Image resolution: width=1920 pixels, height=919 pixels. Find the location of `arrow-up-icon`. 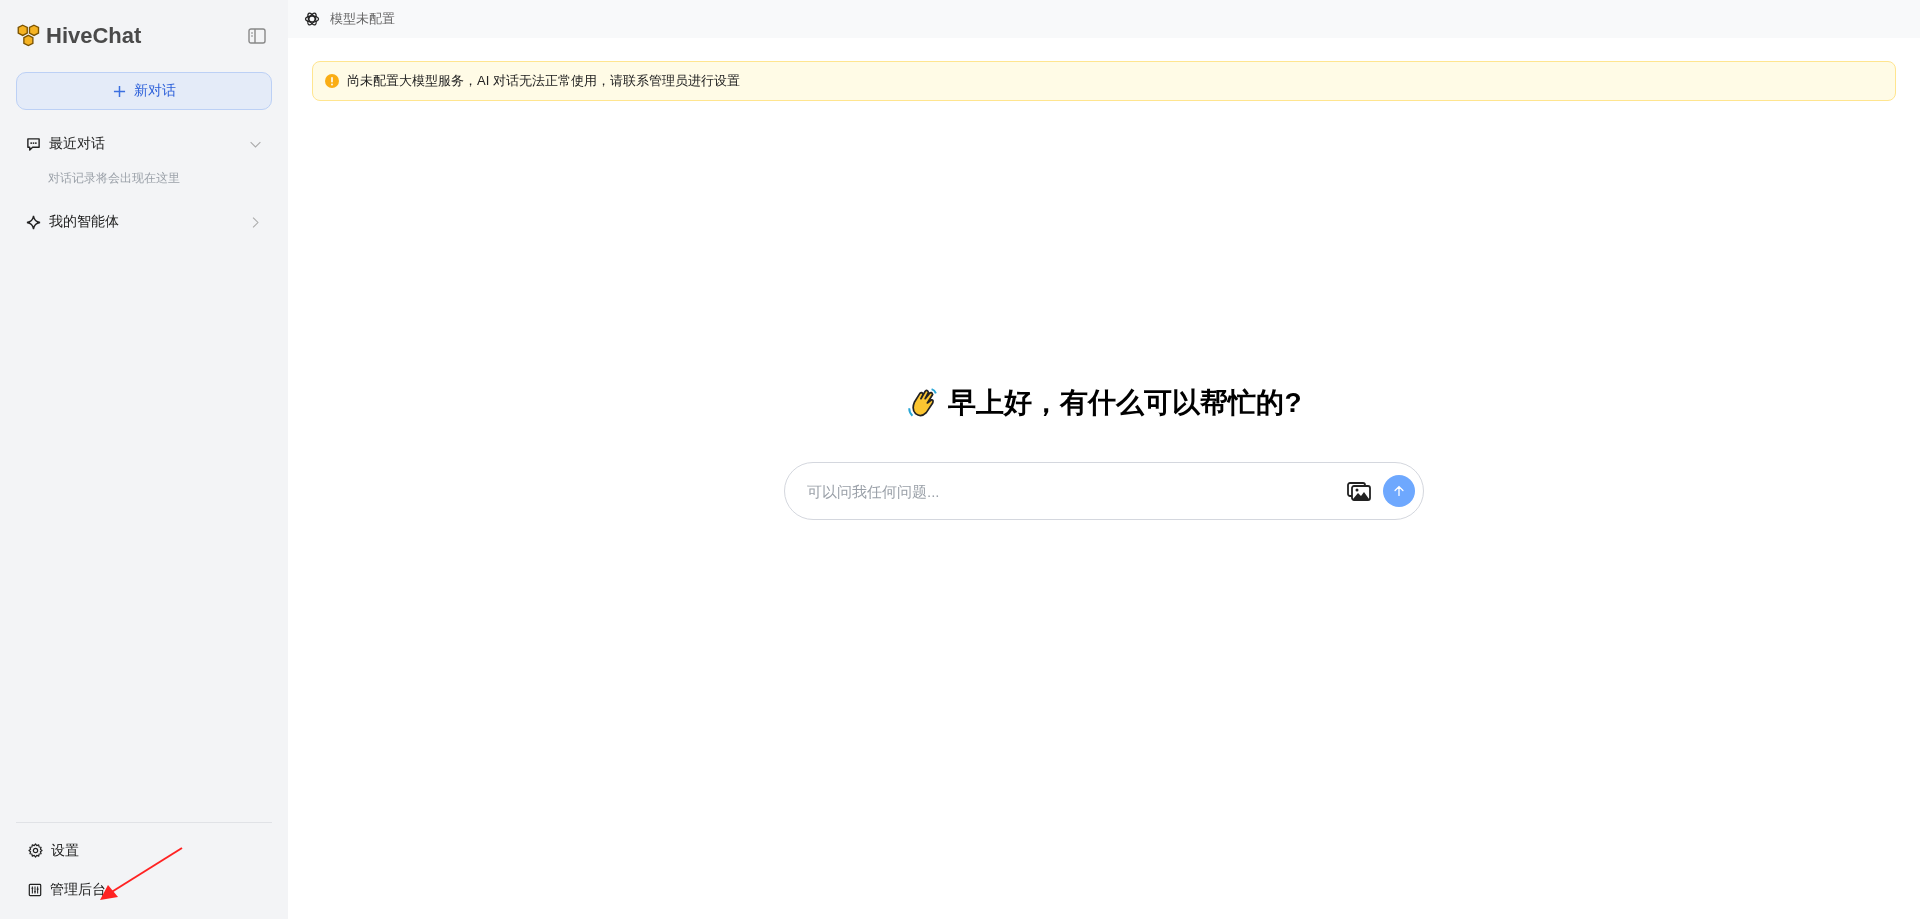

arrow-up-icon is located at coordinates (1399, 491).